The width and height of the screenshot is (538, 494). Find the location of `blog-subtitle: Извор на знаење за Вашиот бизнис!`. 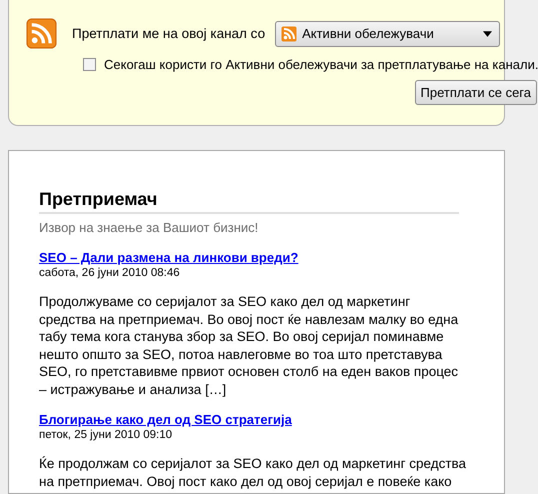

blog-subtitle: Извор на знаење за Вашиот бизнис! is located at coordinates (149, 227).